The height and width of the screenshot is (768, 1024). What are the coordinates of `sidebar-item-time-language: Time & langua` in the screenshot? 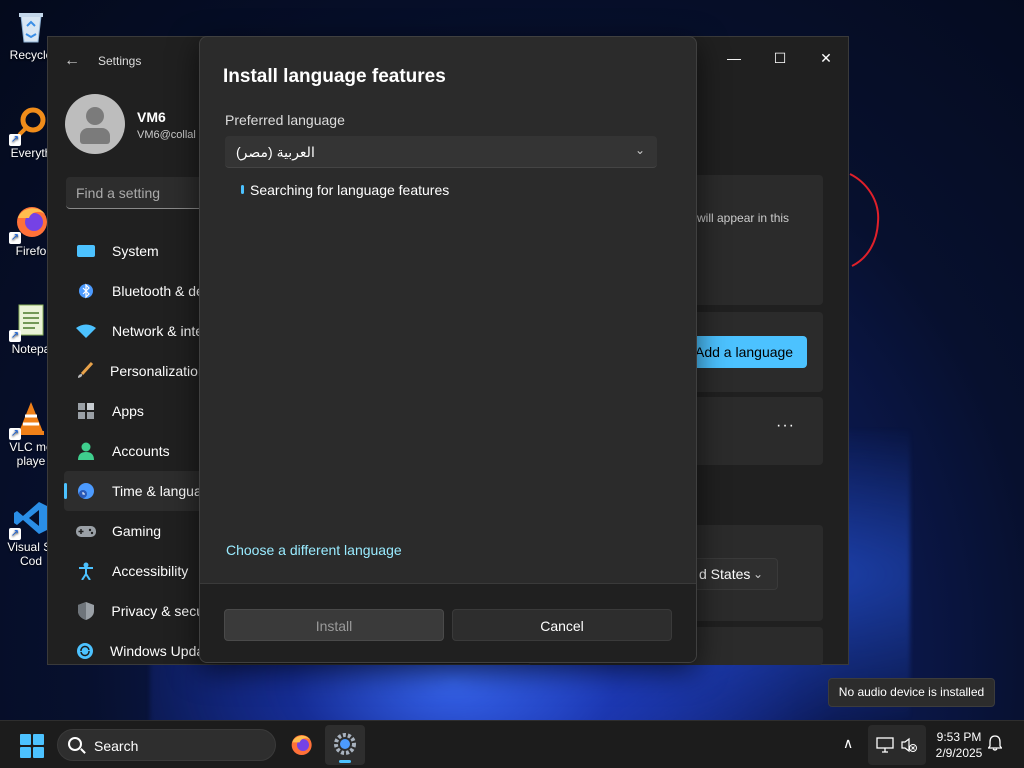 It's located at (134, 491).